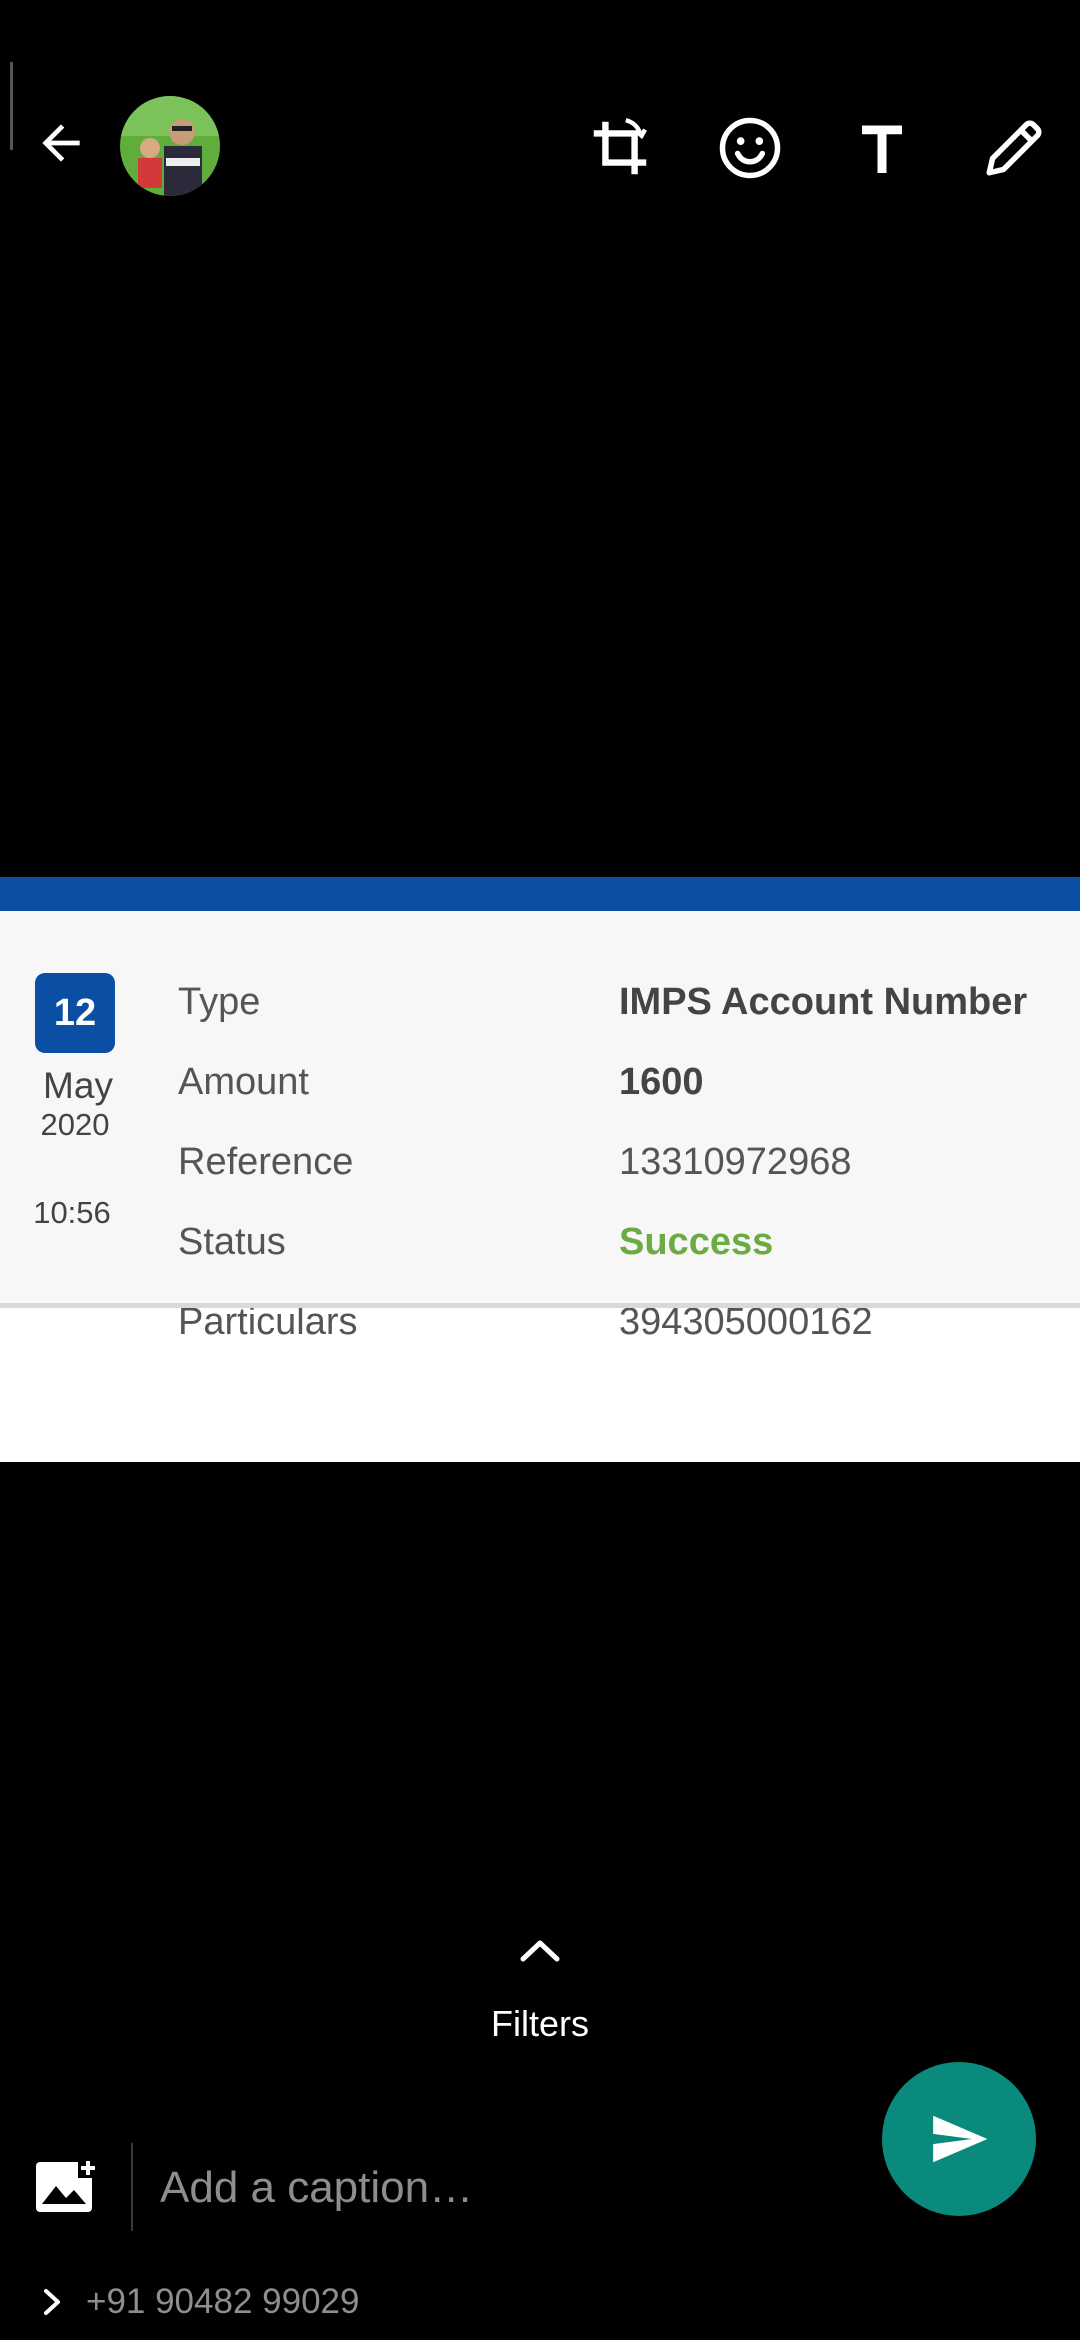 This screenshot has height=2340, width=1080. I want to click on date-year: 2020, so click(75, 1124).